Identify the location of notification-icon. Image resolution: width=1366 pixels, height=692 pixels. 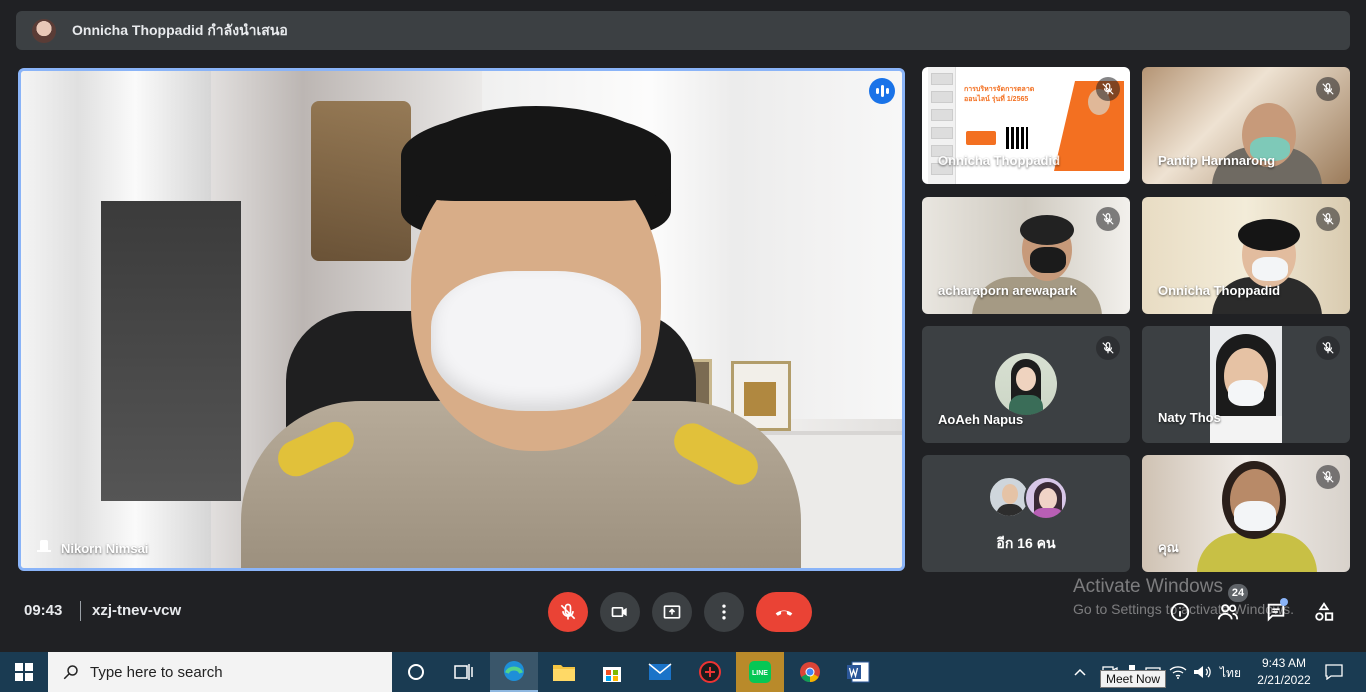
(1334, 672).